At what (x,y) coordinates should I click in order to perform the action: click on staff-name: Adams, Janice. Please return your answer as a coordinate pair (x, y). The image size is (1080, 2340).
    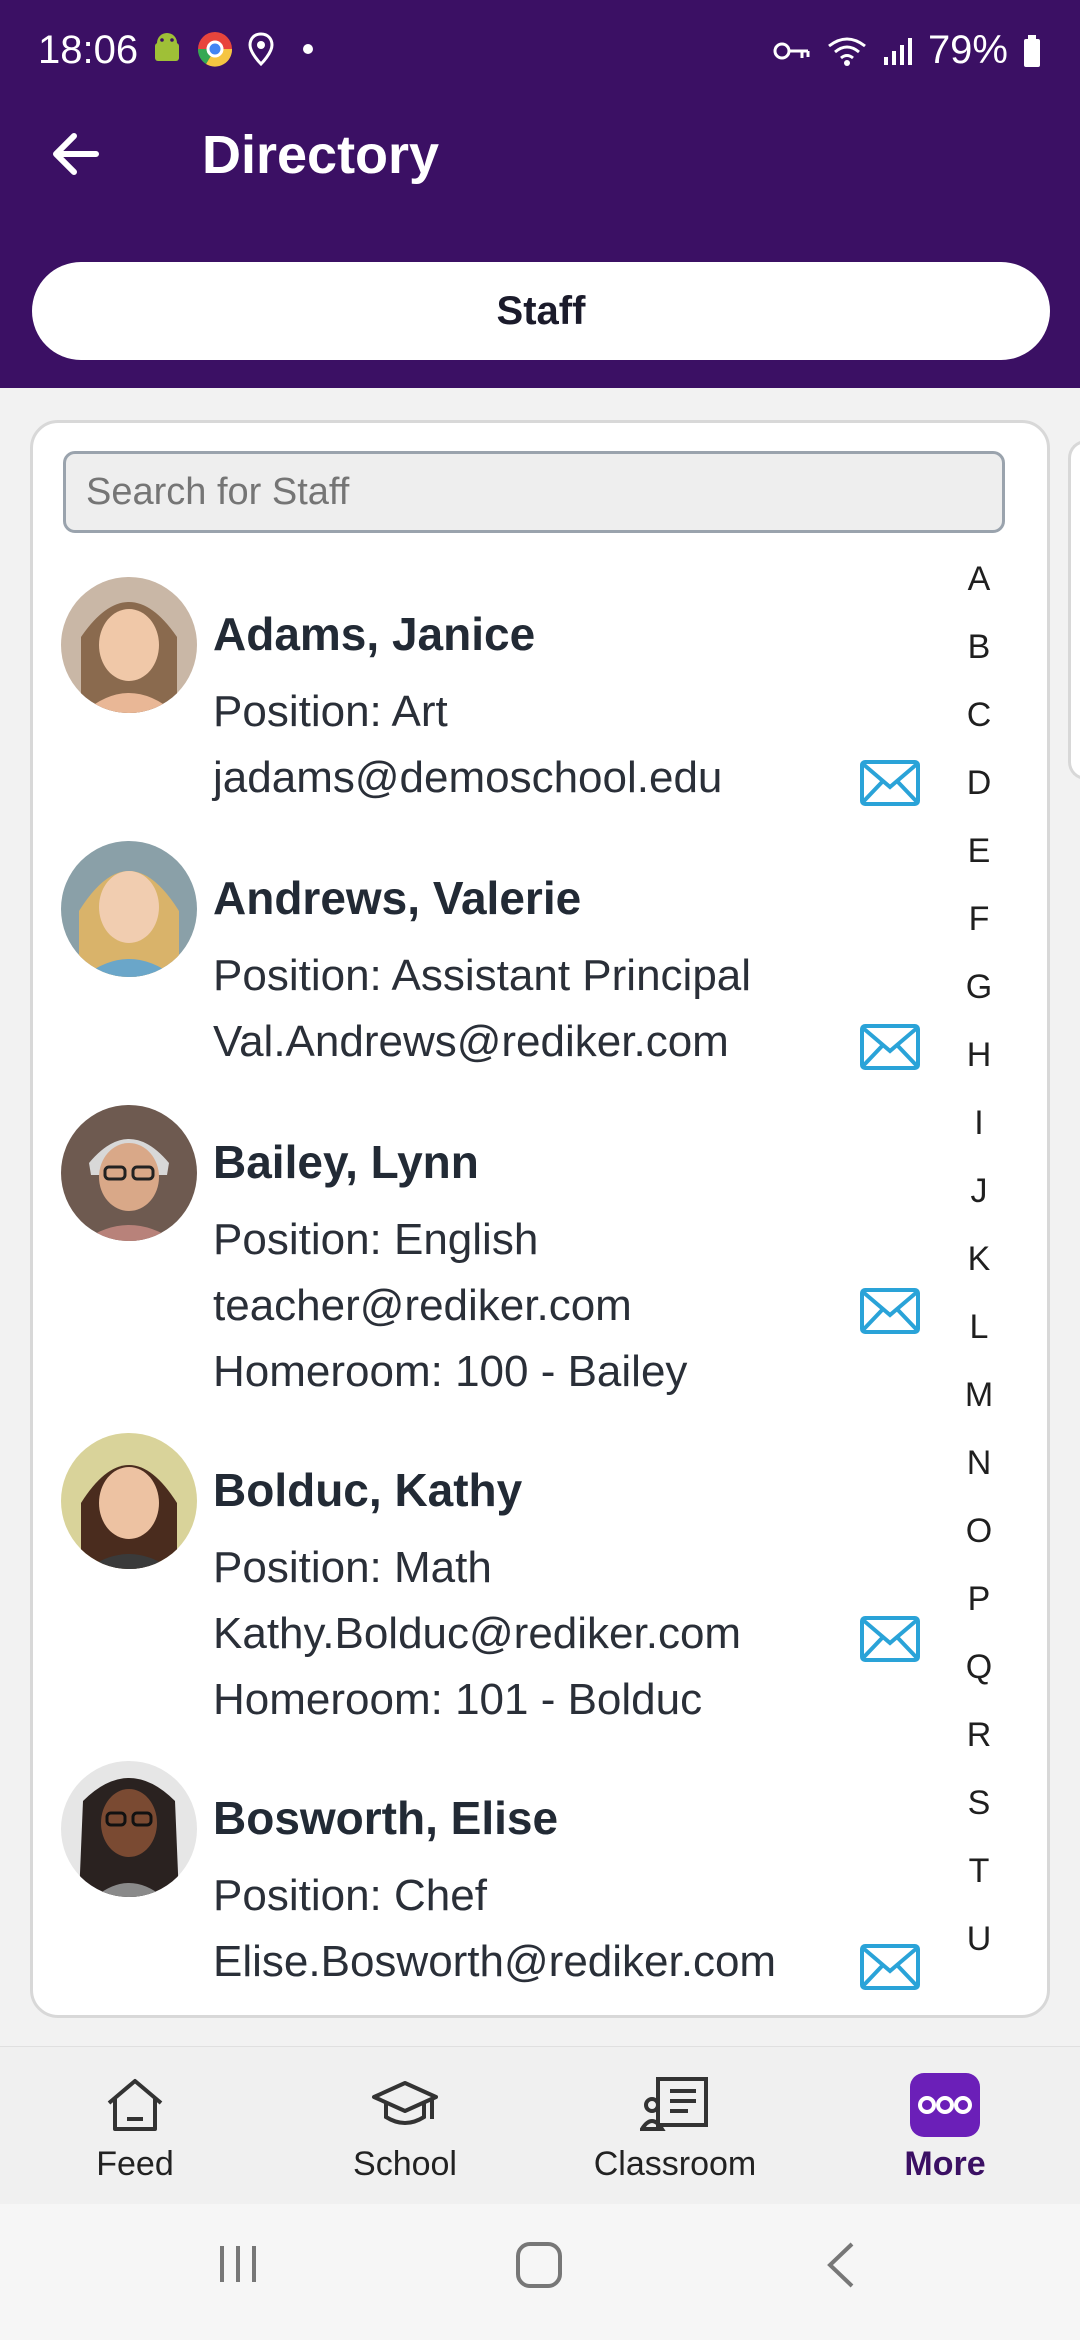
    Looking at the image, I should click on (374, 634).